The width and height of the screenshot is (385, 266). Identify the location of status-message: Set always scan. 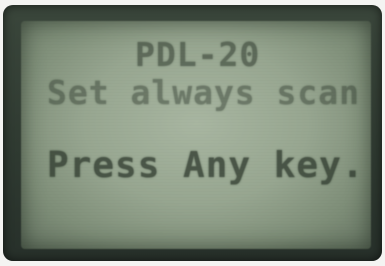
(204, 92).